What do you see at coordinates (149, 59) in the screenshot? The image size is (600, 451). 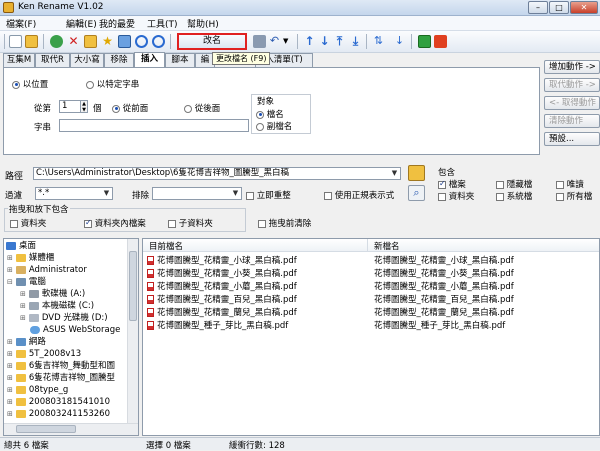 I see `tab-insert: 插入` at bounding box center [149, 59].